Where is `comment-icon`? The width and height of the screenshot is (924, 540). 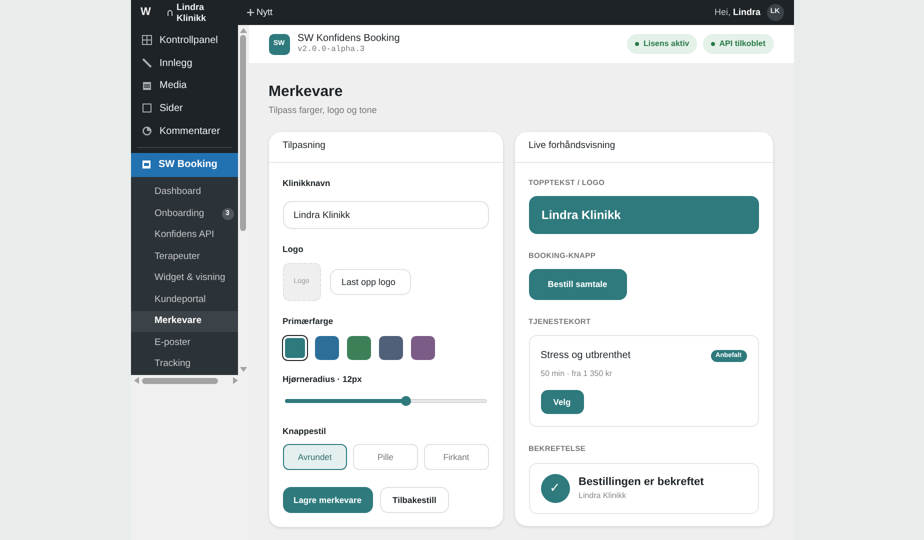 comment-icon is located at coordinates (147, 131).